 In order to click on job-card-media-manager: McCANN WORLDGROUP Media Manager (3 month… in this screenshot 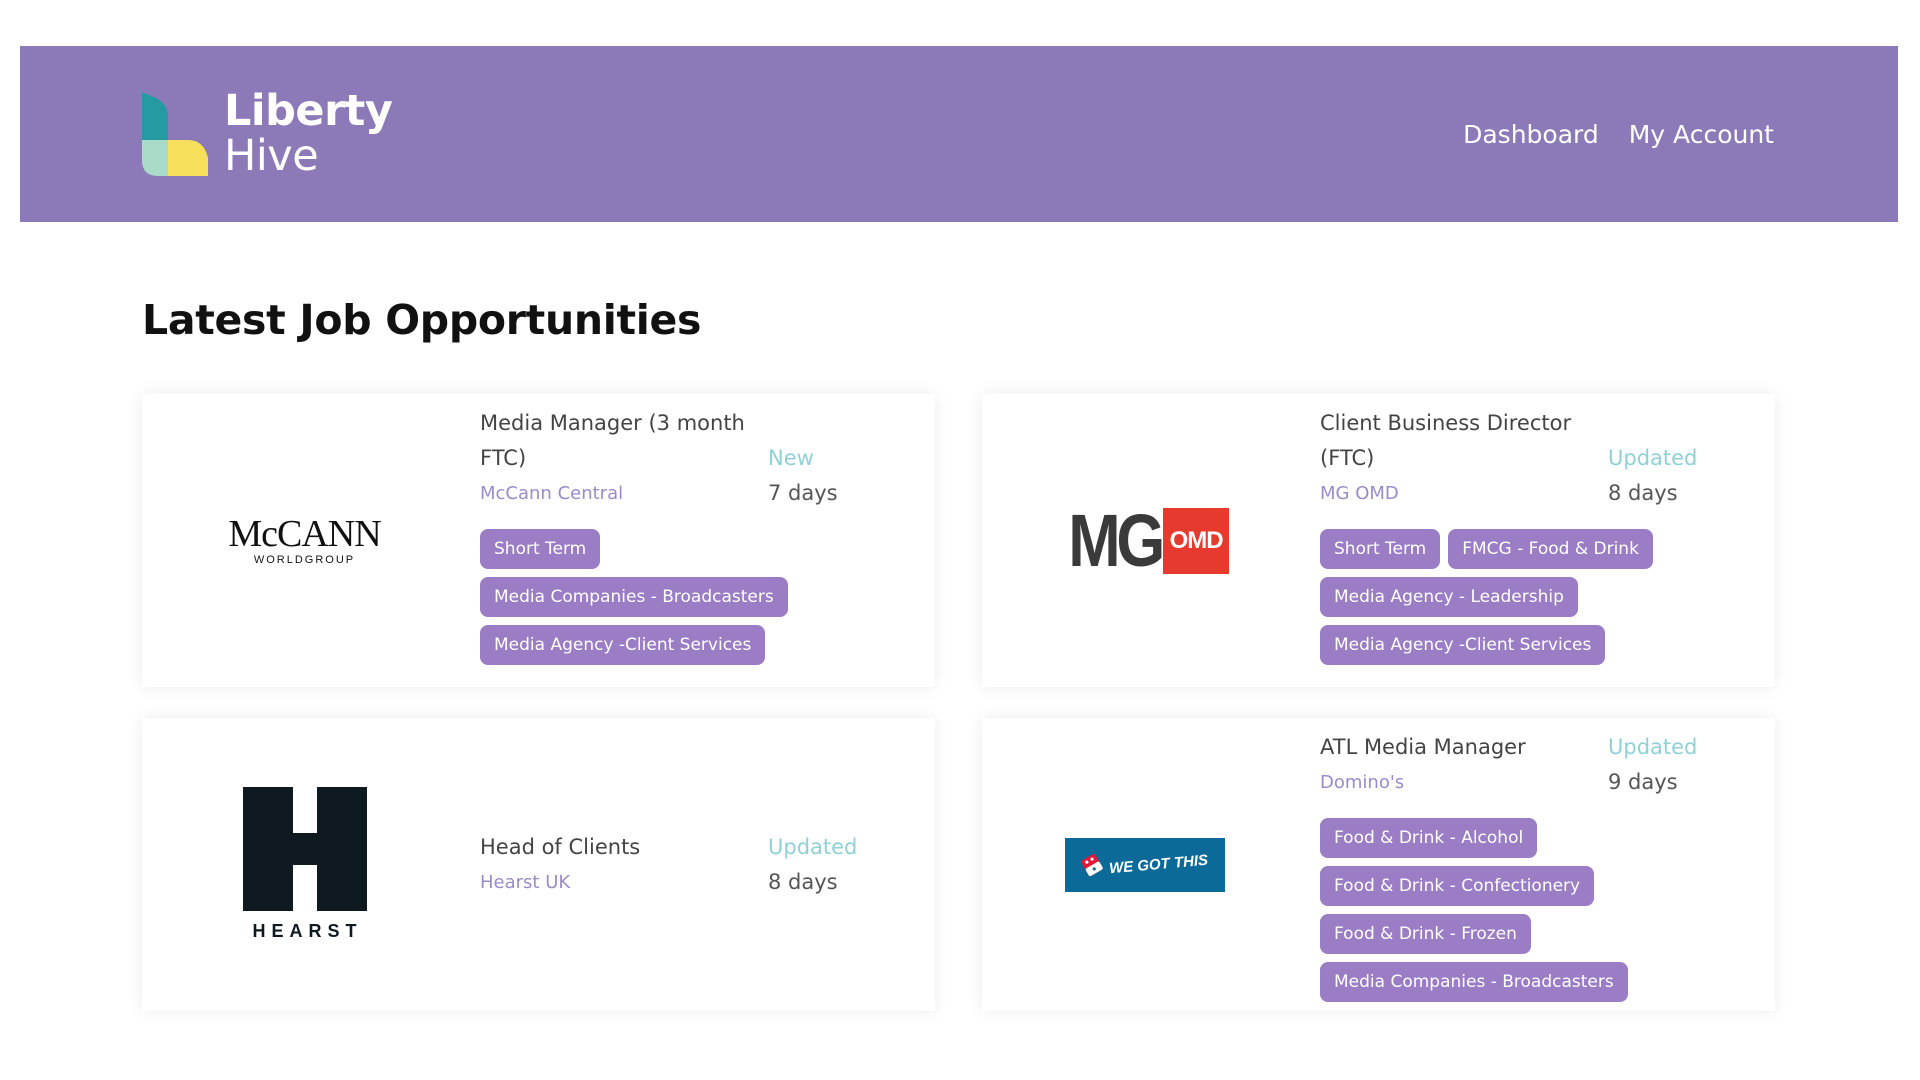, I will do `click(538, 540)`.